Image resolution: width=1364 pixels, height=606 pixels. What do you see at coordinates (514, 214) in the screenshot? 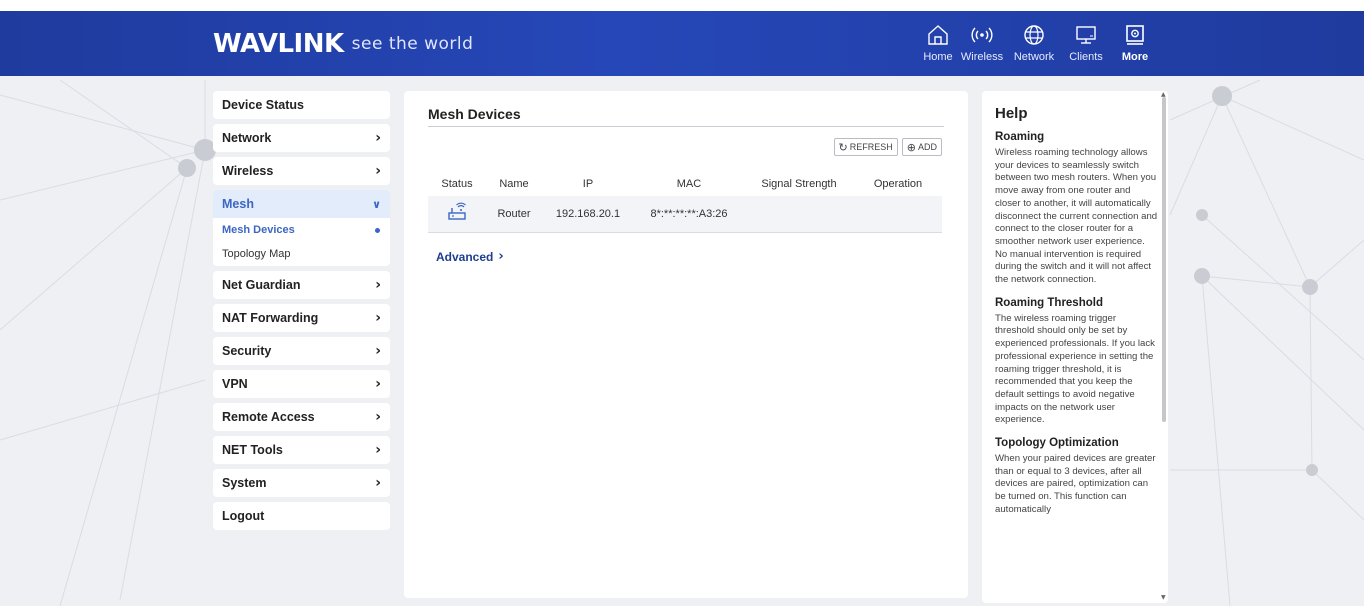
I see `cell-name: Router` at bounding box center [514, 214].